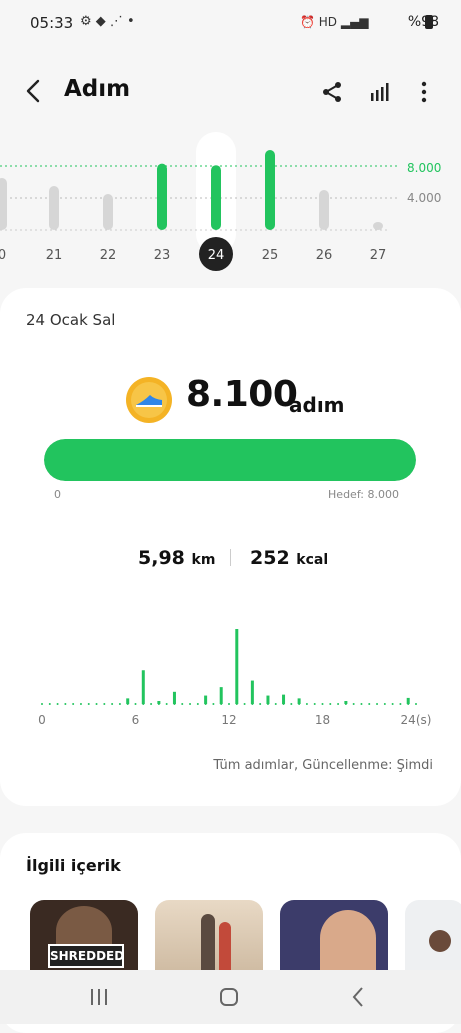 The image size is (461, 1033). I want to click on calories-value: 252, so click(270, 558).